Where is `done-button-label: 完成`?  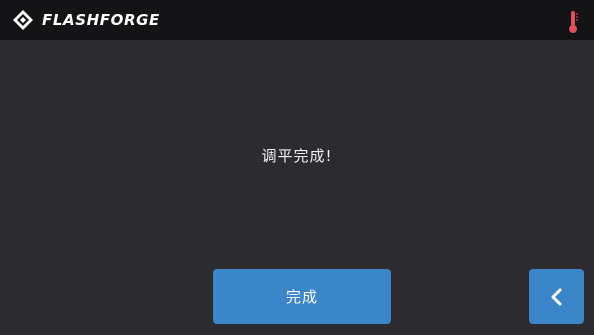 done-button-label: 完成 is located at coordinates (301, 297).